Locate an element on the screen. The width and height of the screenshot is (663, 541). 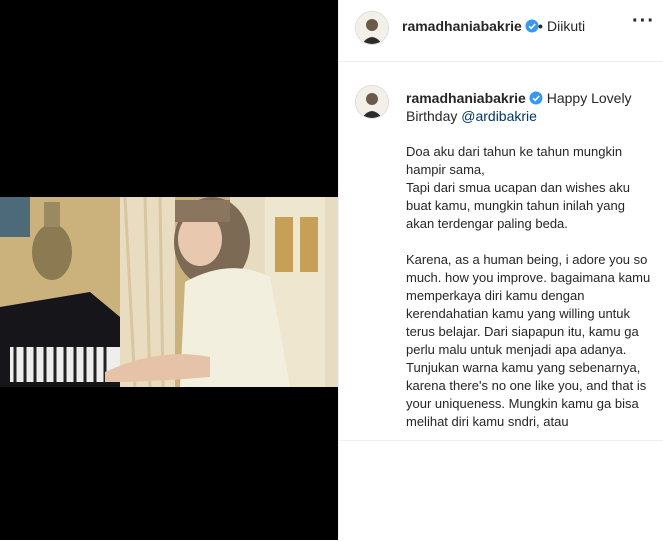
header-username-text: ramadhaniabakrie is located at coordinates (462, 26).